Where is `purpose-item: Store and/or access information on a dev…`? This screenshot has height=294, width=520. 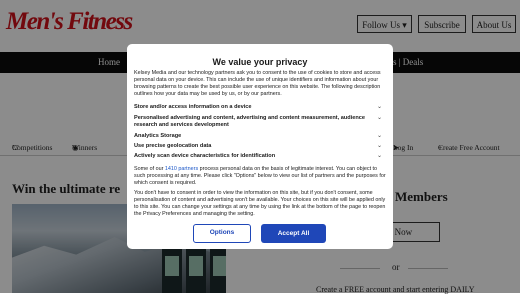 purpose-item: Store and/or access information on a dev… is located at coordinates (260, 107).